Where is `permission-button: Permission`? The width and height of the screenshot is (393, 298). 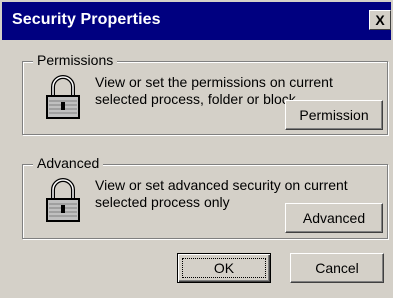
permission-button: Permission is located at coordinates (334, 115).